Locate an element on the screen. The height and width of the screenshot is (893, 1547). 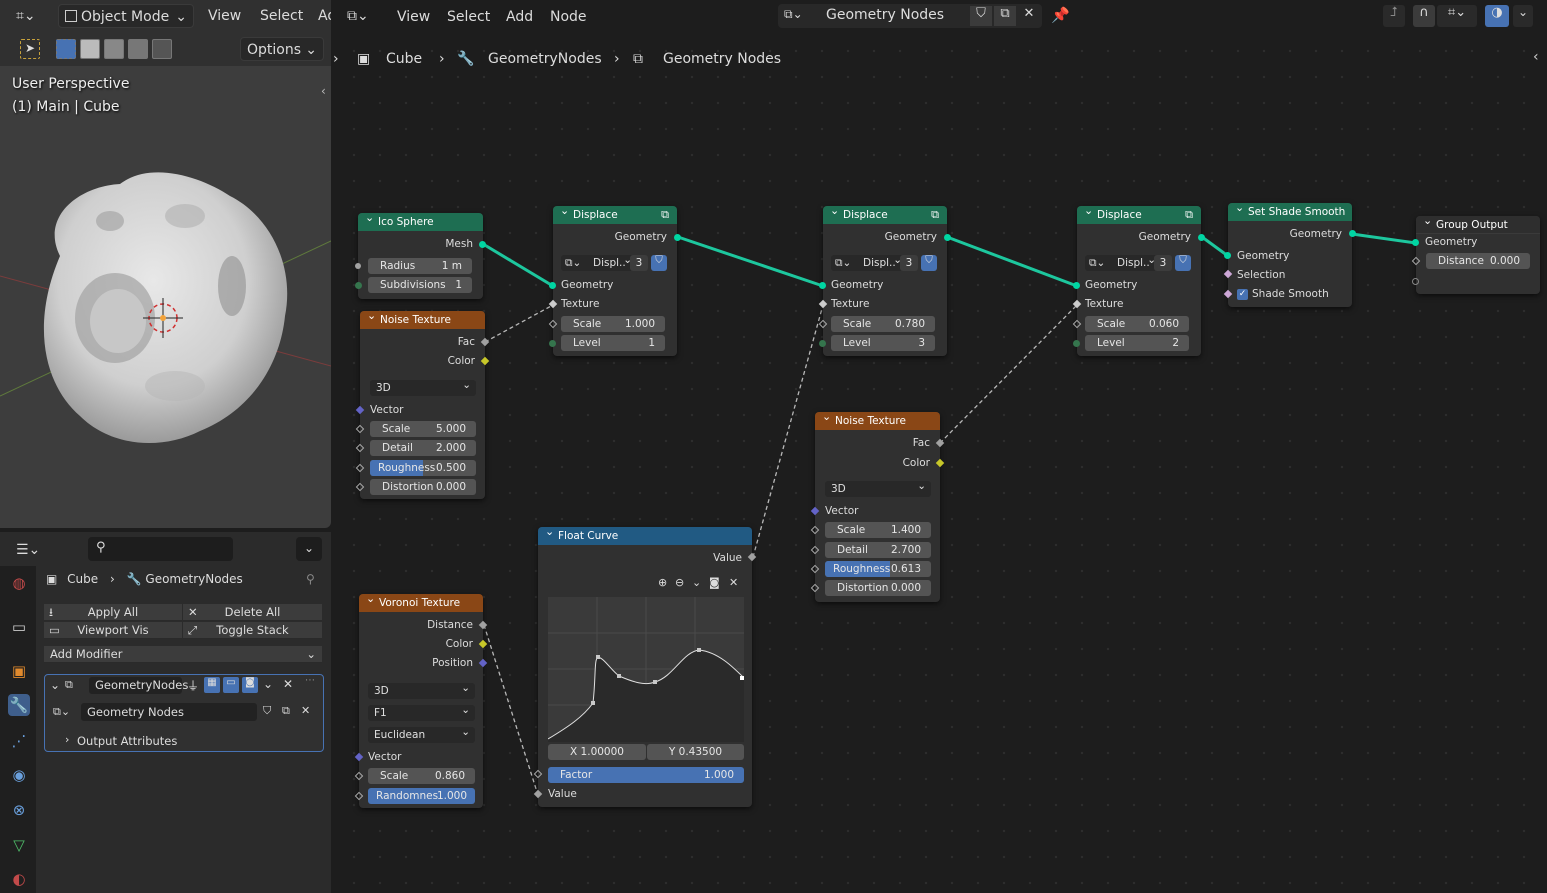
node-header: Float Curve is located at coordinates (645, 534).